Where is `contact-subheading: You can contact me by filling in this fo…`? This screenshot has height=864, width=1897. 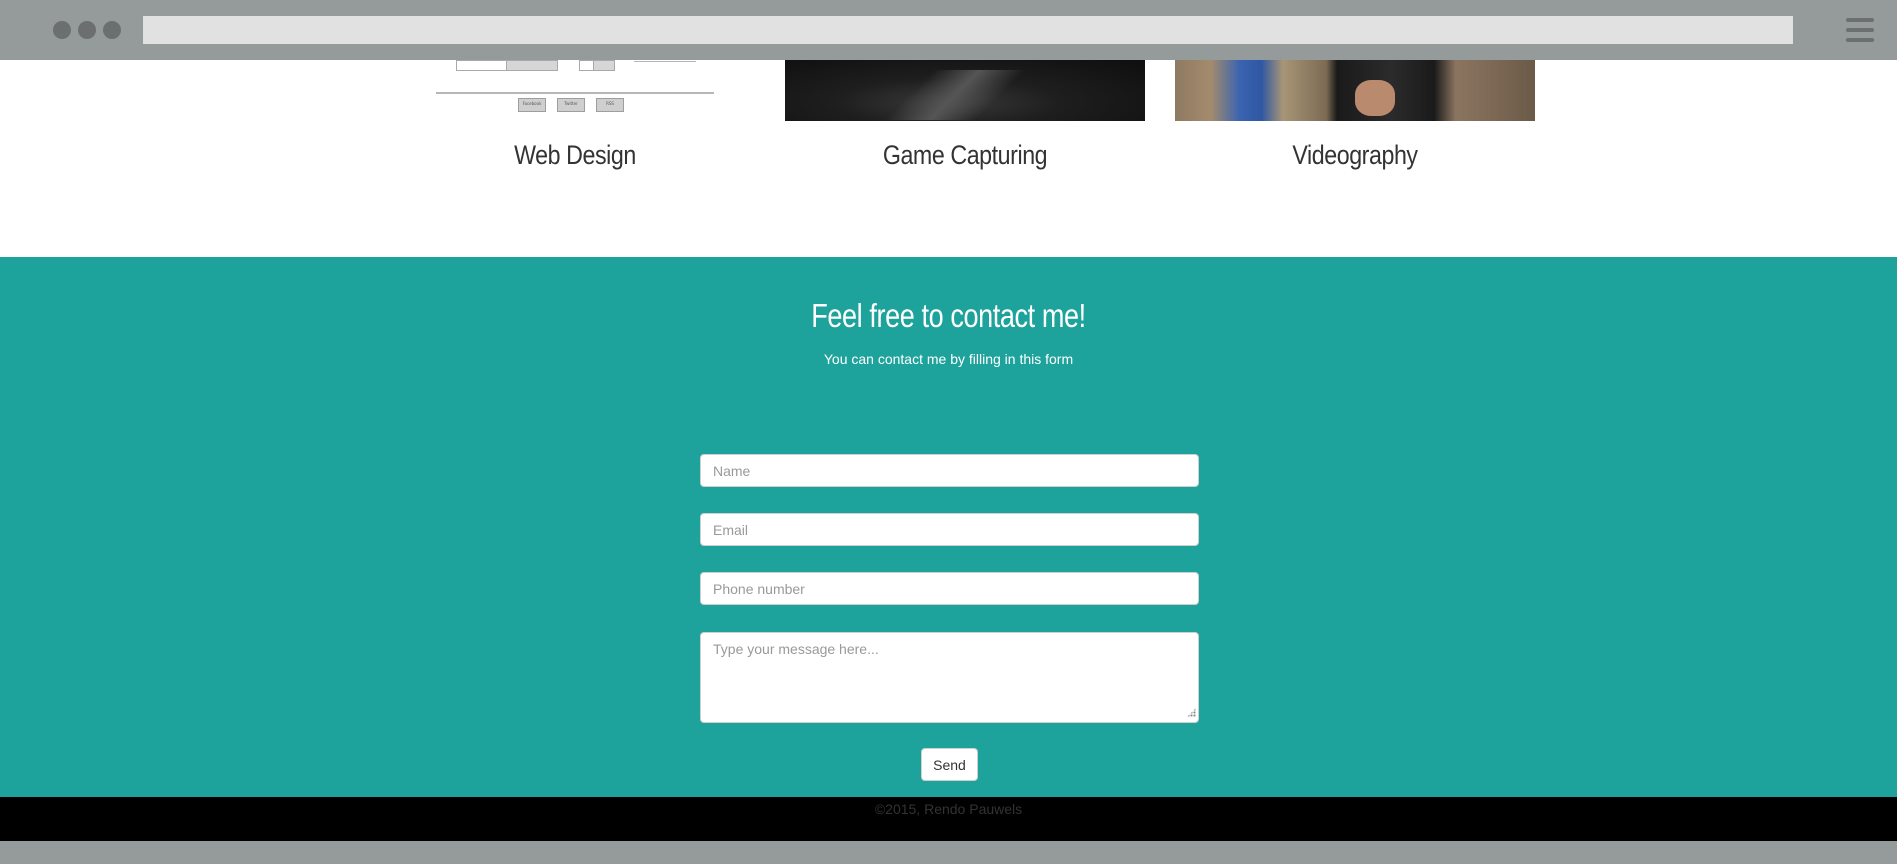 contact-subheading: You can contact me by filling in this fo… is located at coordinates (948, 359).